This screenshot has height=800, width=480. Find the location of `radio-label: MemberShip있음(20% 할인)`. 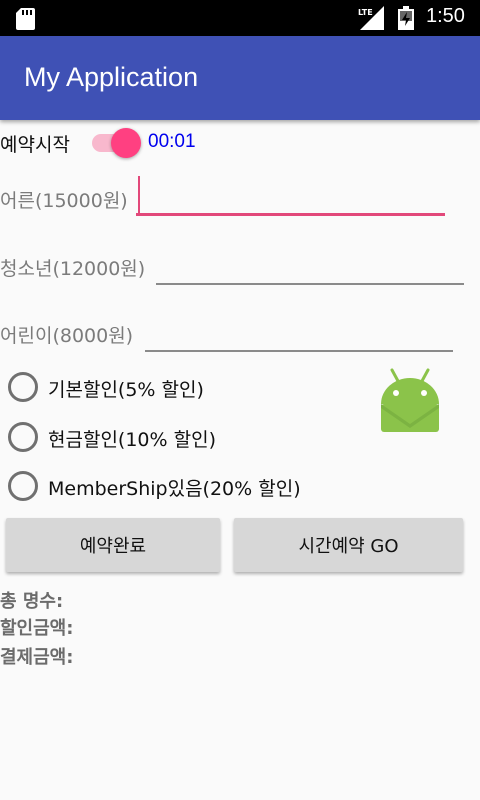

radio-label: MemberShip있음(20% 할인) is located at coordinates (174, 487).